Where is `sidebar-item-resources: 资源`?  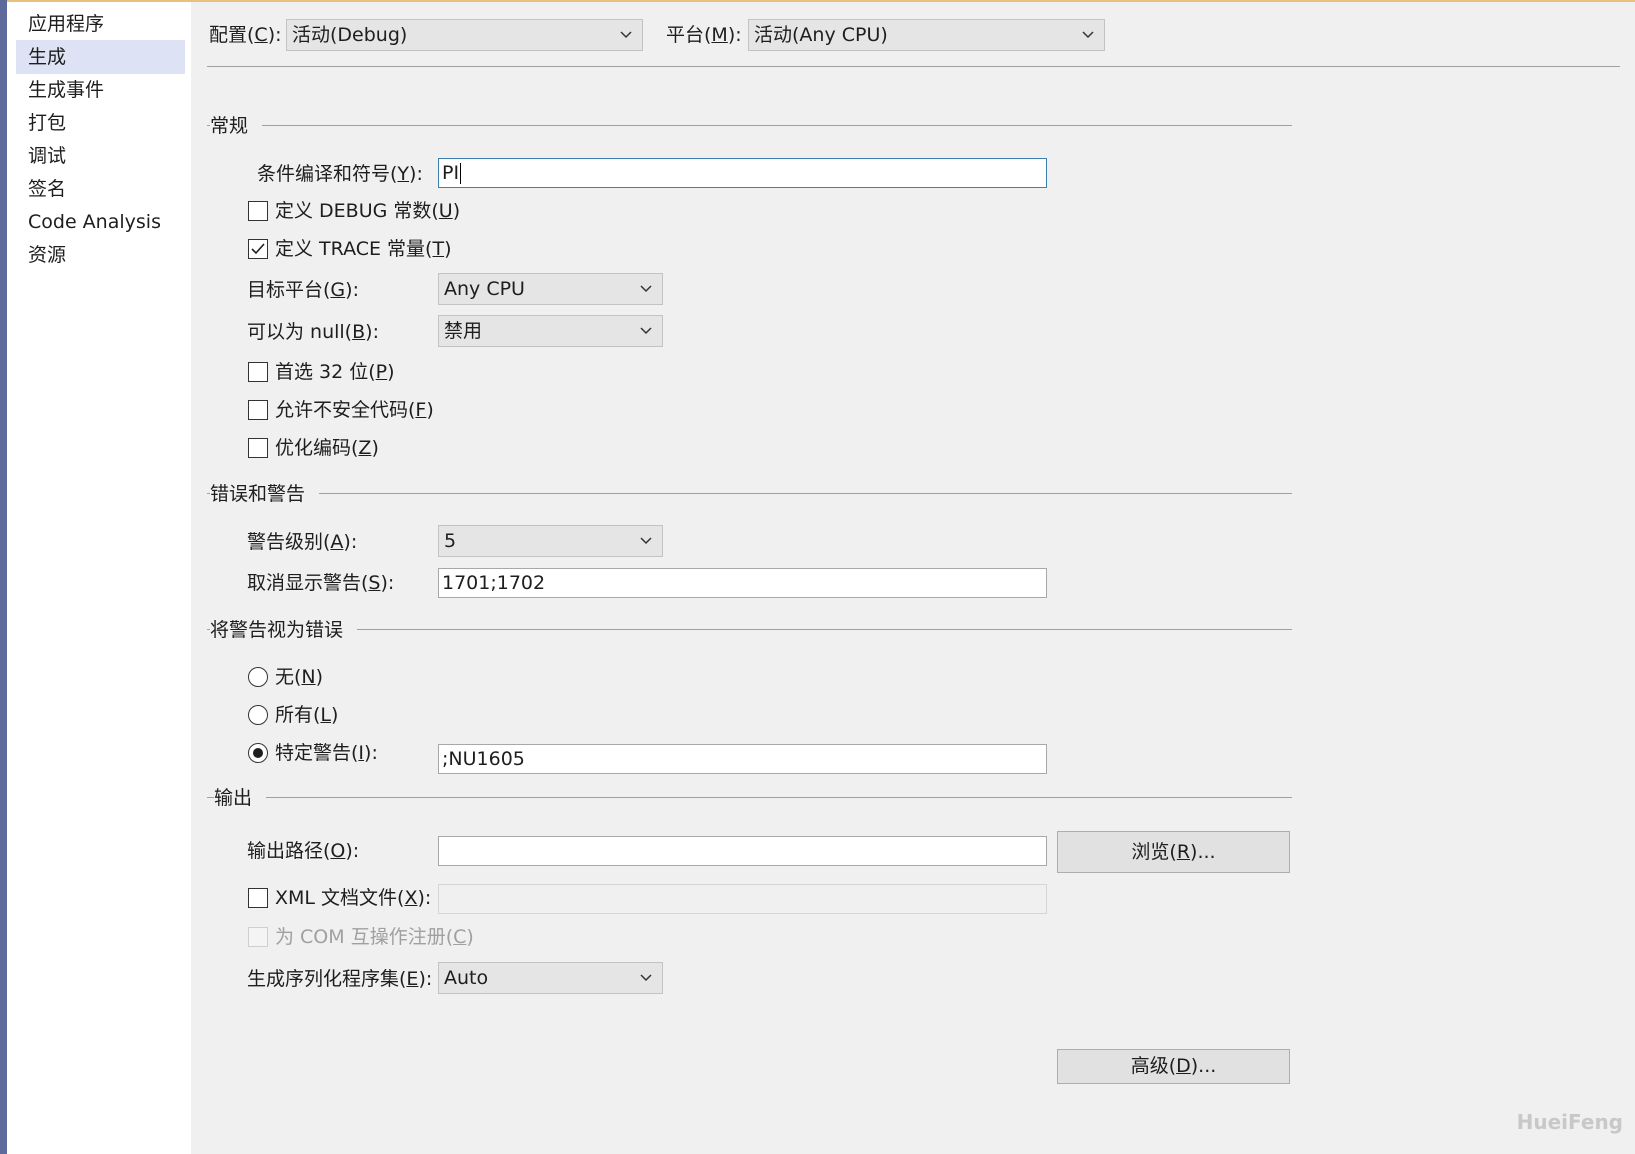
sidebar-item-resources: 资源 is located at coordinates (100, 255).